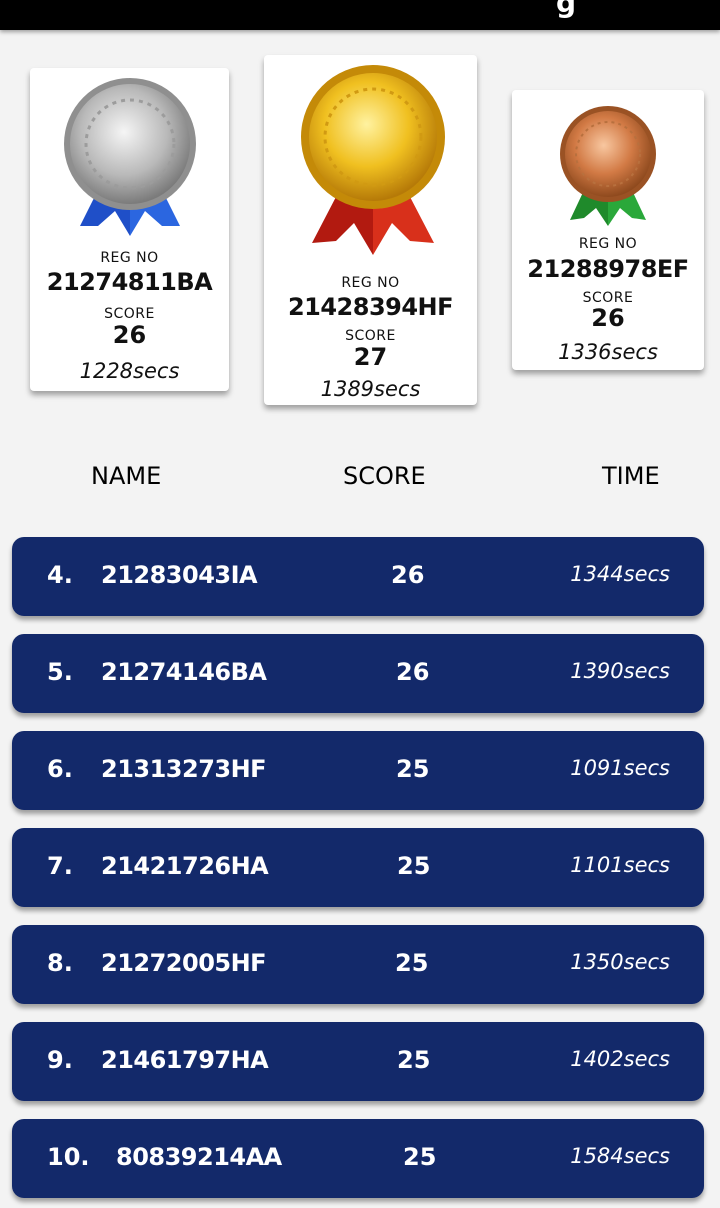 This screenshot has height=1208, width=720. I want to click on podium-card-second: REG NO 21274811BA SCORE 26 1228secs, so click(129, 229).